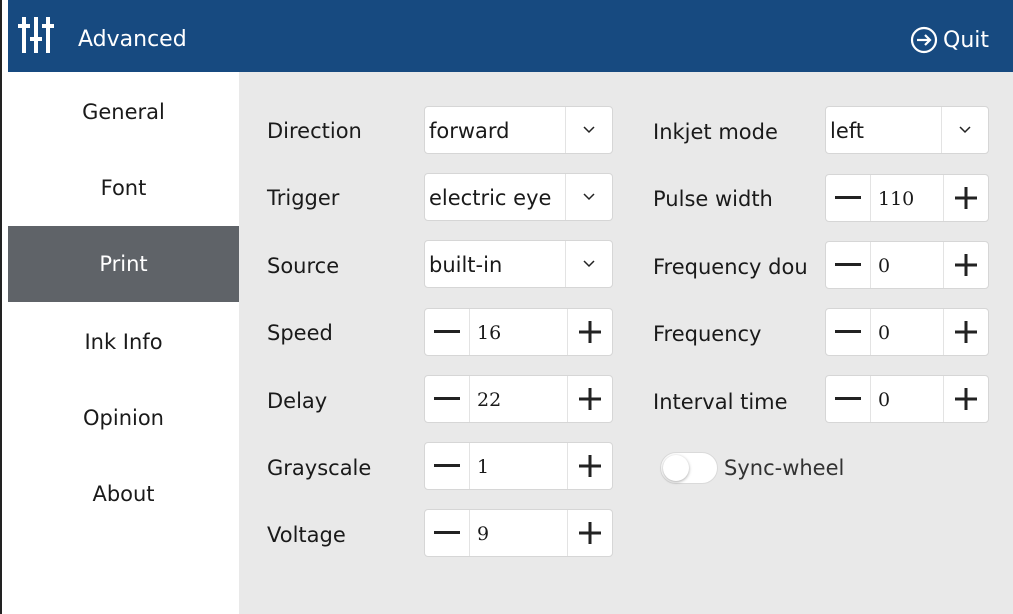 The height and width of the screenshot is (614, 1013). I want to click on sidebar-item-font: Font, so click(123, 188).